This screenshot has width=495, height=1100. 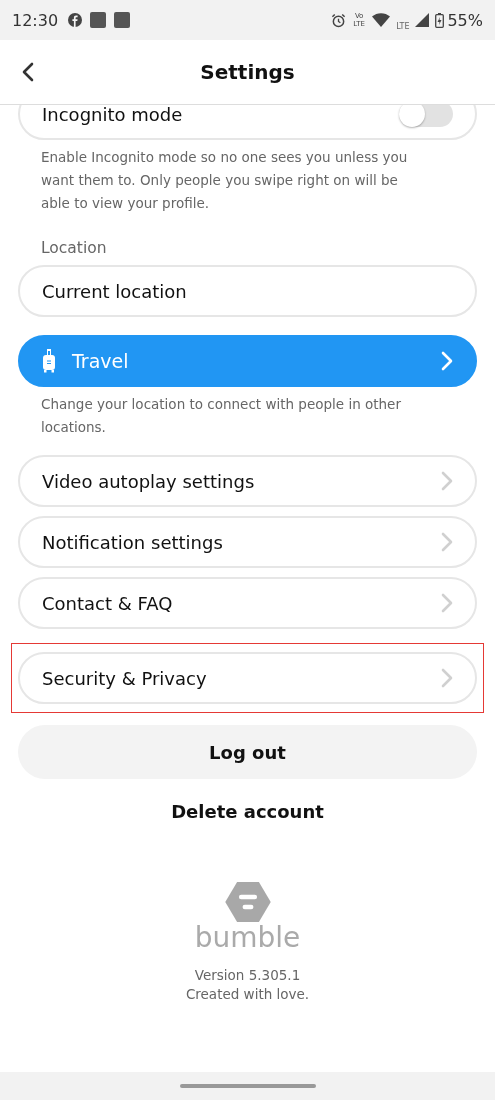 I want to click on status-time: 12:30, so click(x=35, y=20).